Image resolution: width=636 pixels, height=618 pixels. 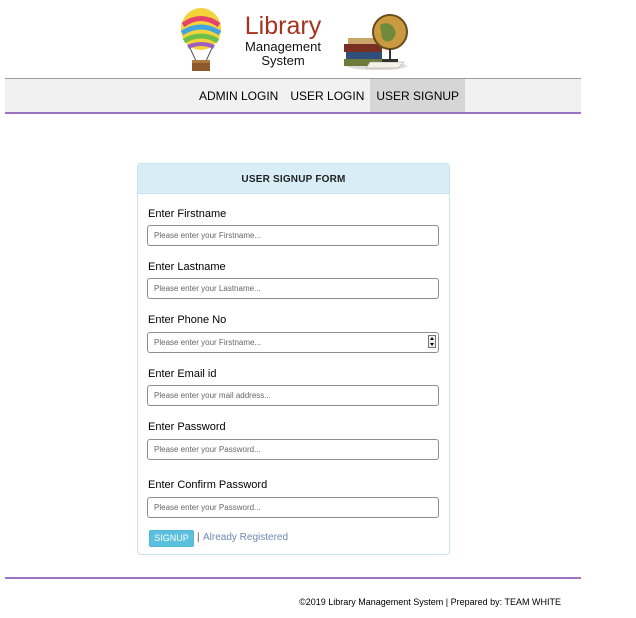 I want to click on balloon-icon, so click(x=201, y=39).